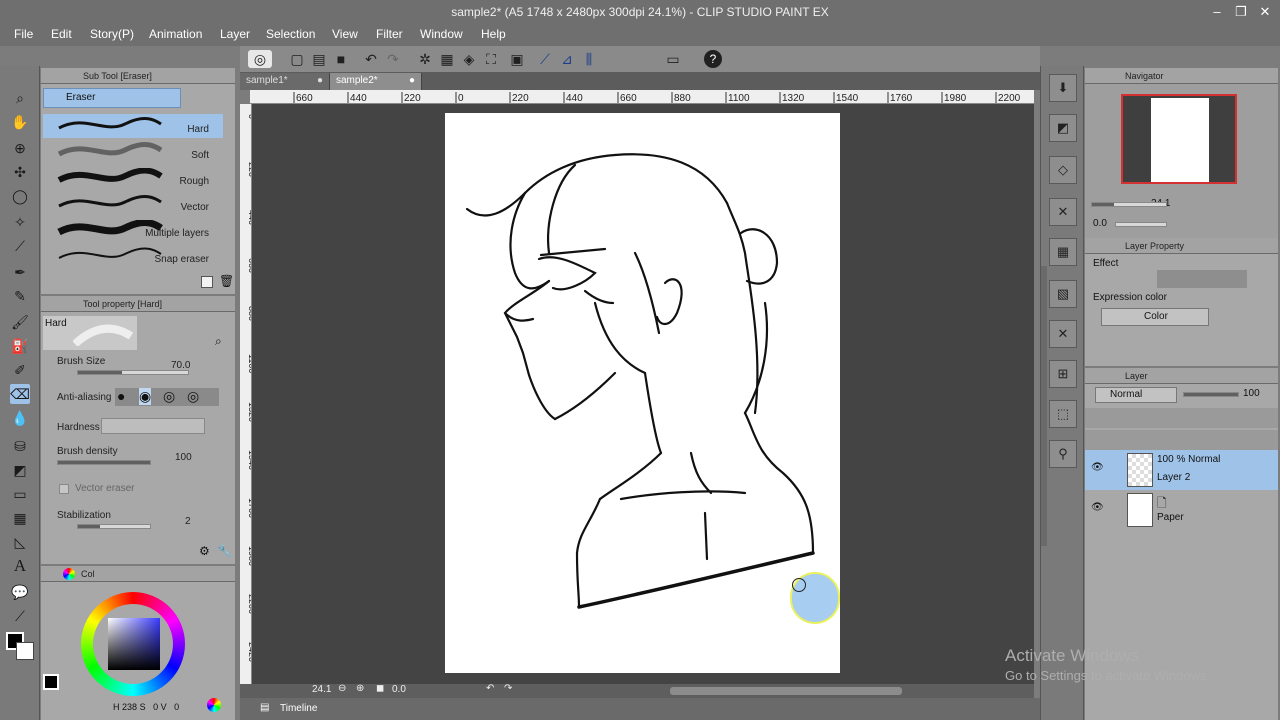 This screenshot has width=1280, height=720. Describe the element at coordinates (1063, 294) in the screenshot. I see `material-pattern-icon: ▧` at that location.